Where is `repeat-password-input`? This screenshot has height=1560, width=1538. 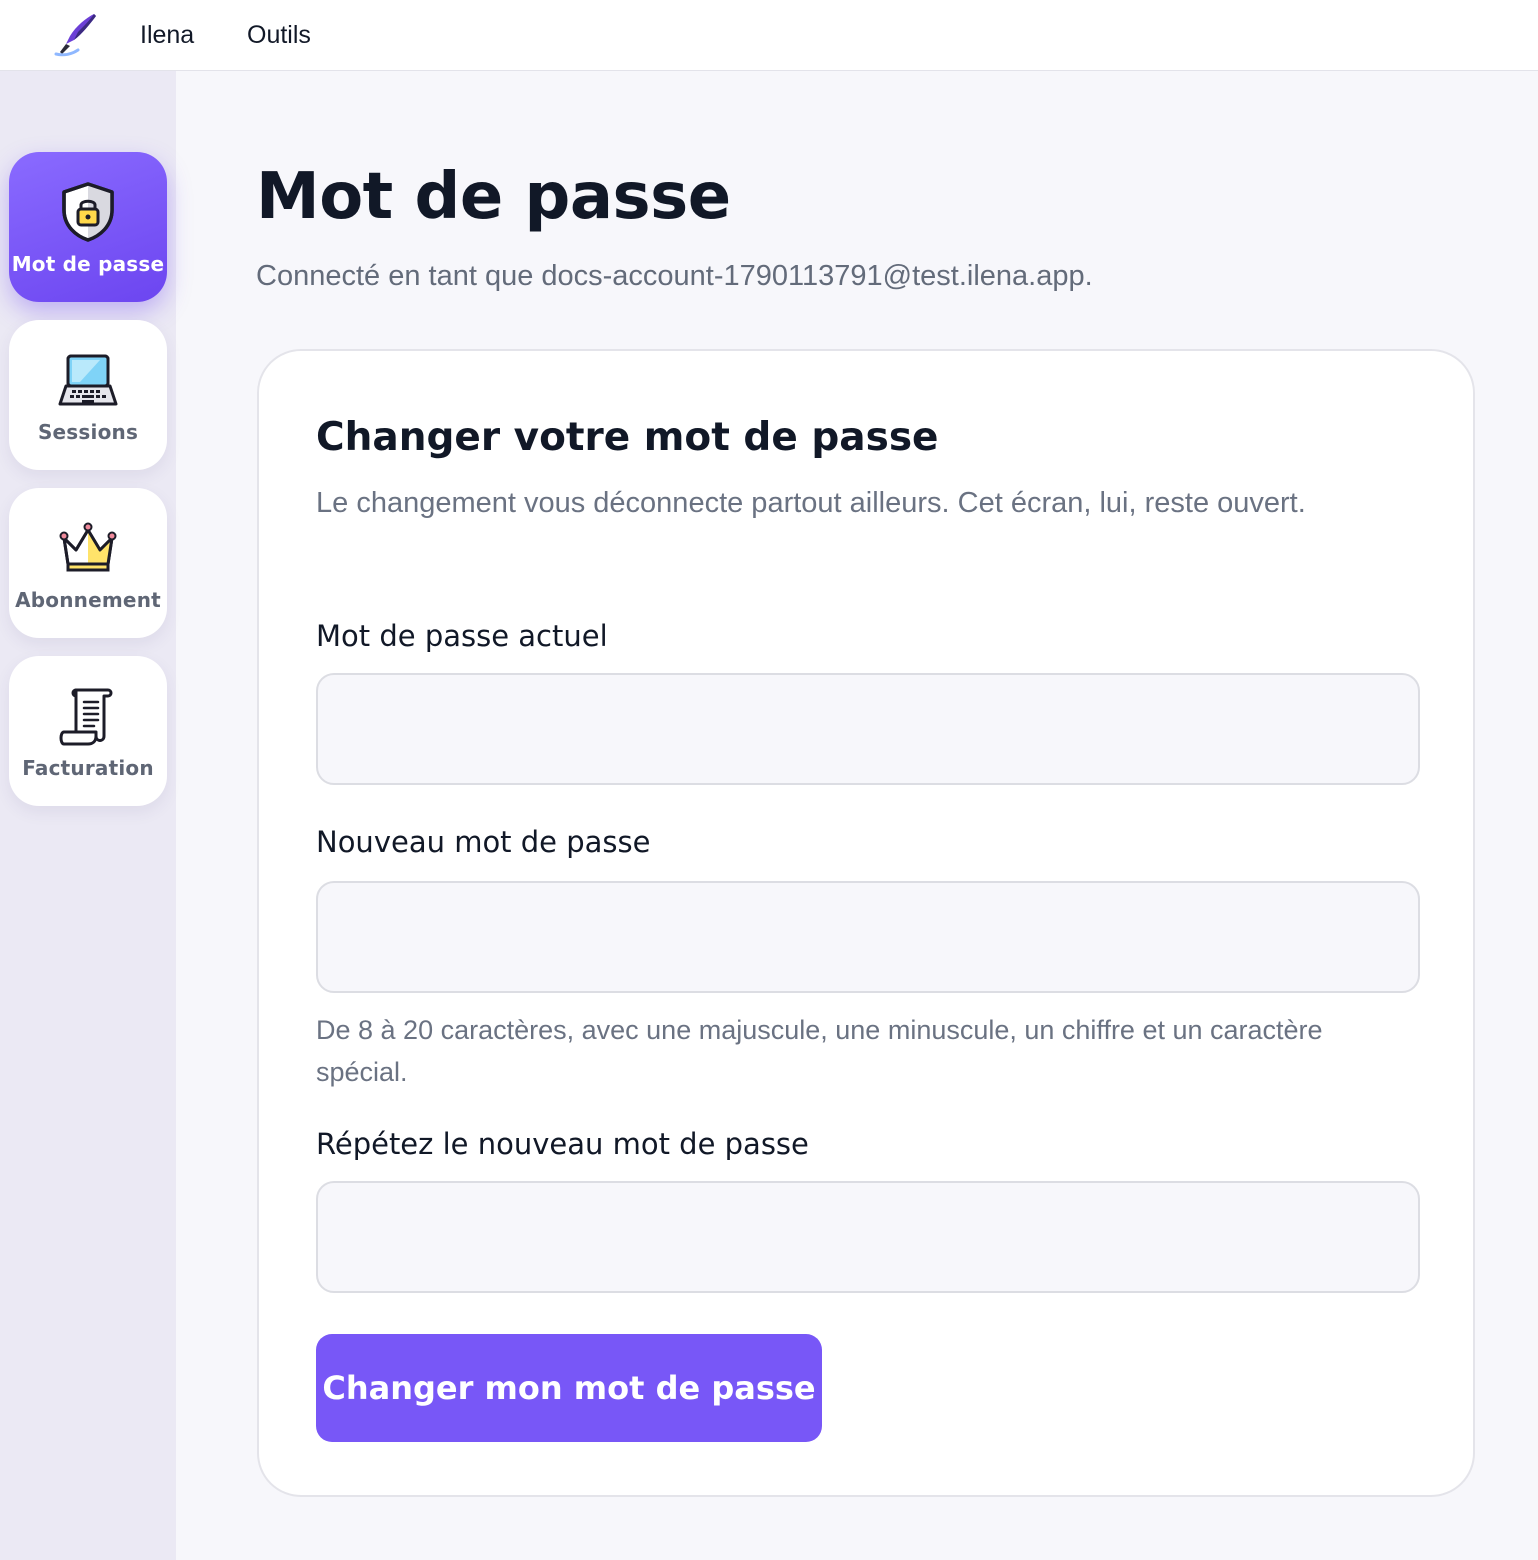
repeat-password-input is located at coordinates (868, 1237).